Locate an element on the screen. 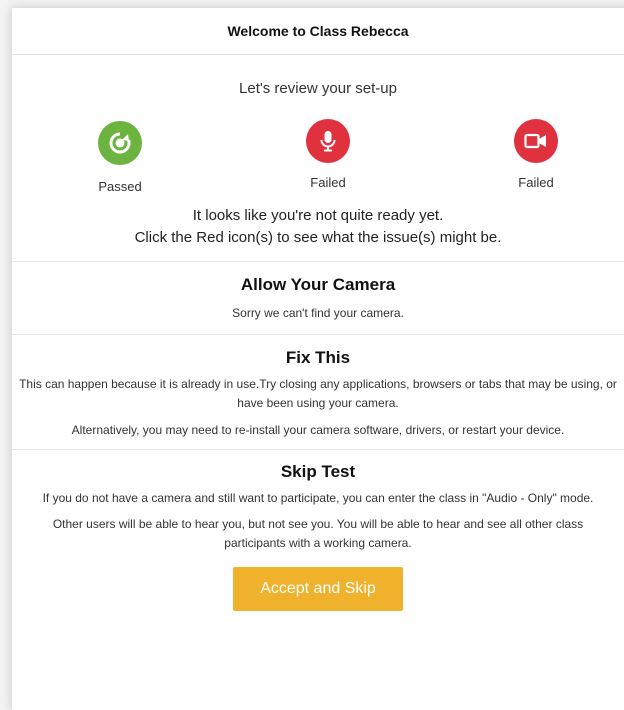 This screenshot has width=624, height=710. skip-test-title: Skip Test is located at coordinates (318, 471).